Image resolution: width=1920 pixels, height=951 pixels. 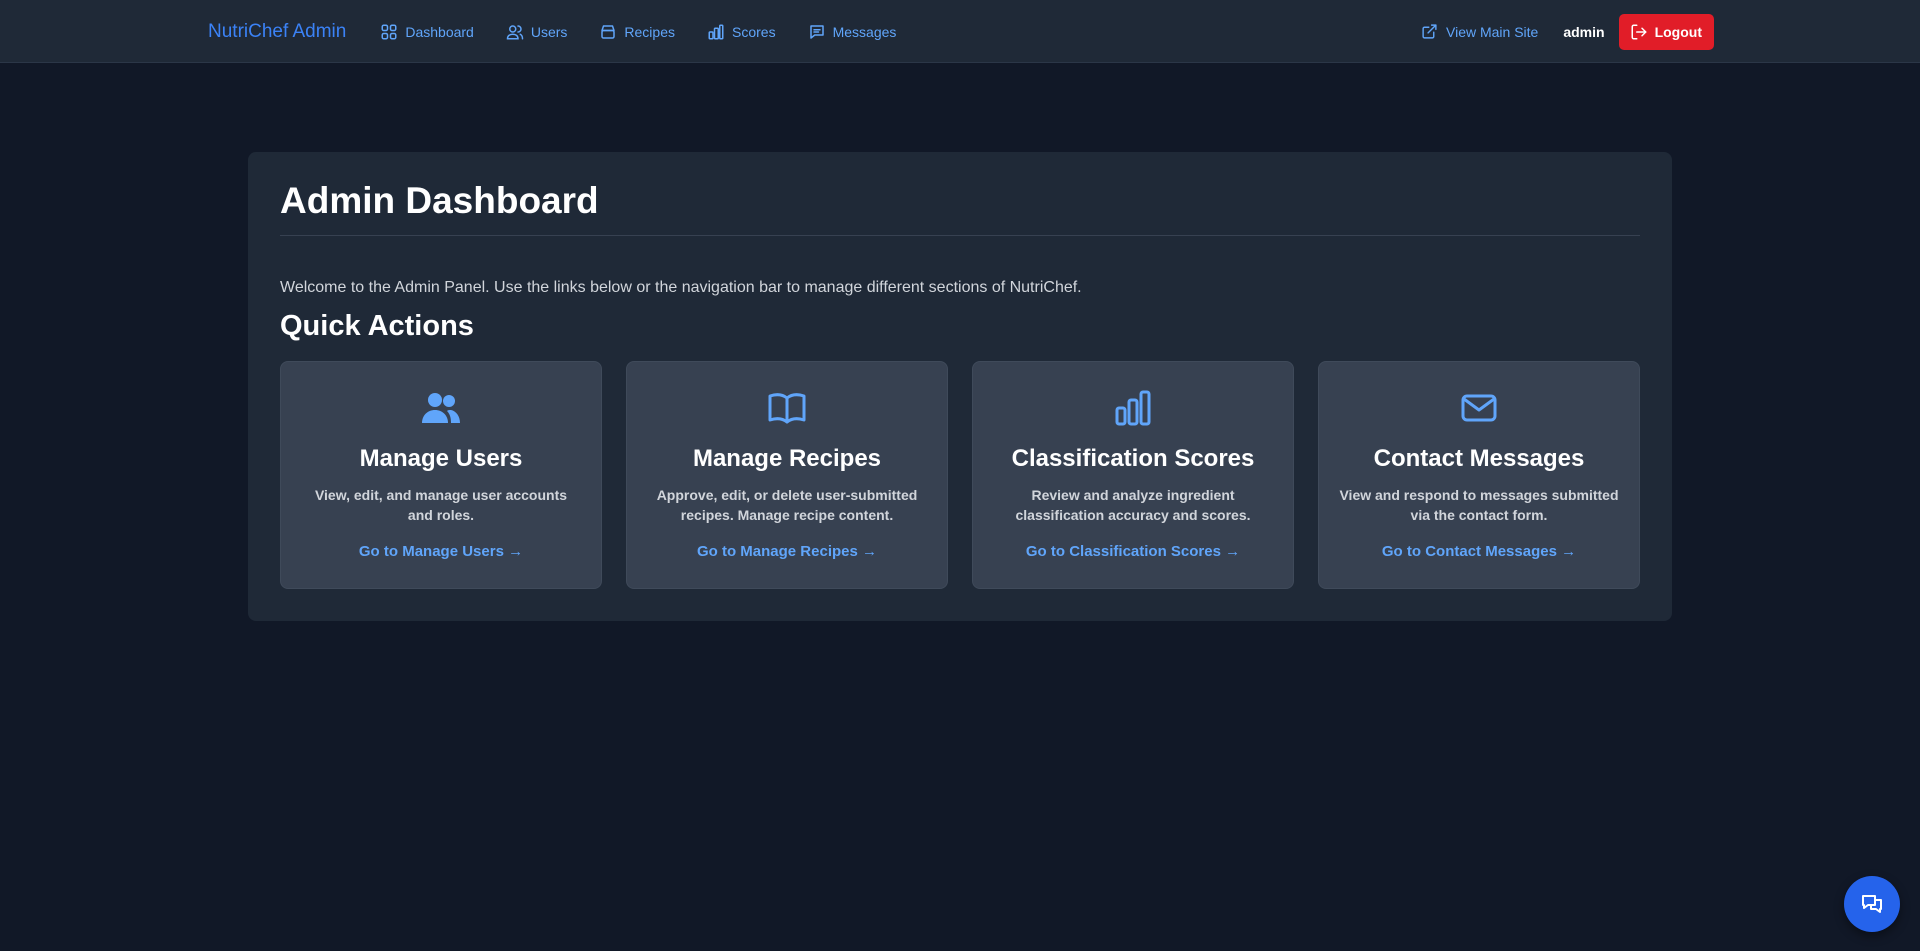 I want to click on navbar-inner: NutriChef Admin Dashboard Users Recipes, so click(x=961, y=31).